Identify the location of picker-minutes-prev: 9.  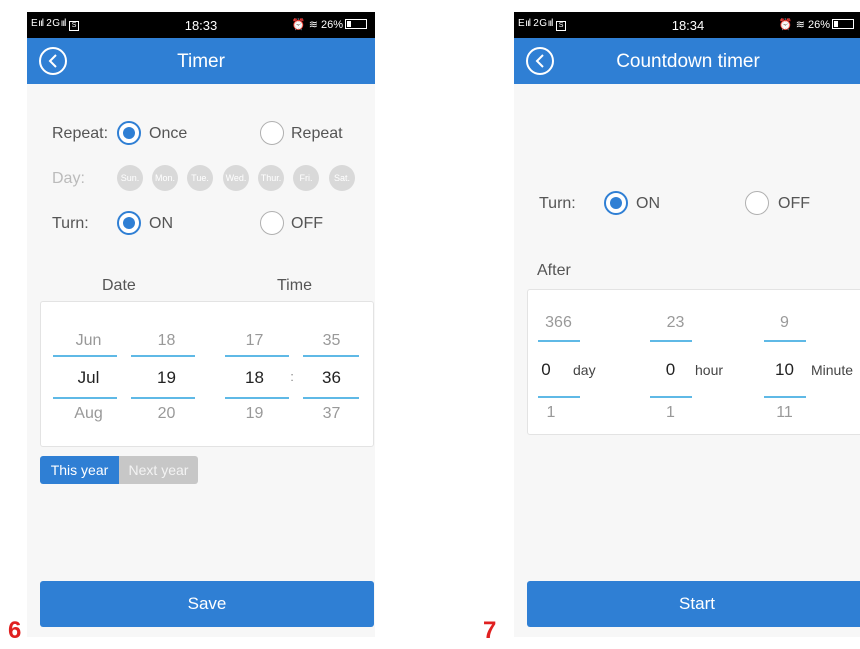
(784, 323).